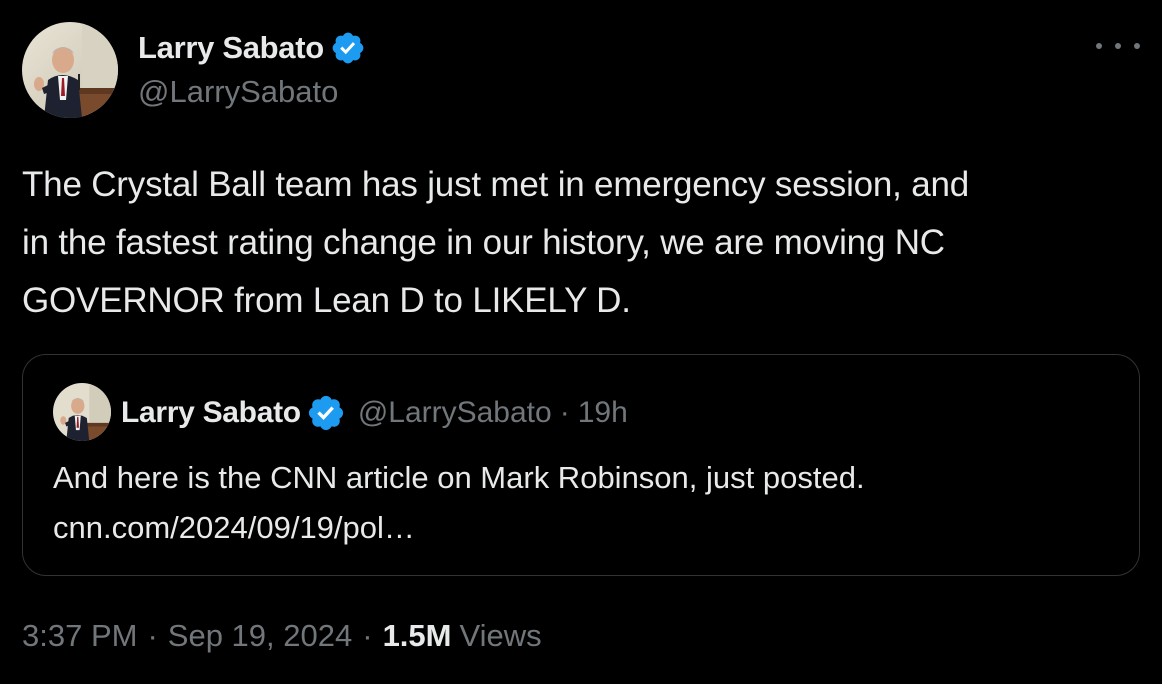 The height and width of the screenshot is (684, 1162). I want to click on author-display-name: Larry Sabato, so click(231, 48).